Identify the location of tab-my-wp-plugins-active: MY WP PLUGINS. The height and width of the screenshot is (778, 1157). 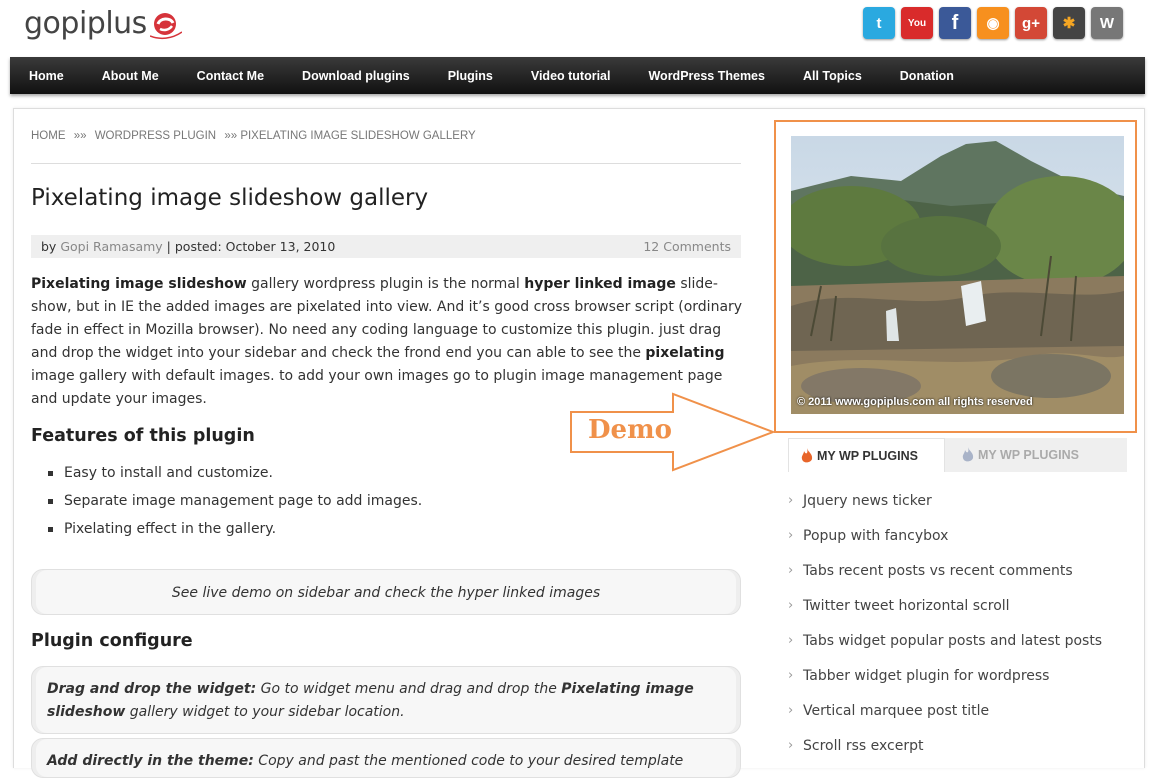
(866, 455).